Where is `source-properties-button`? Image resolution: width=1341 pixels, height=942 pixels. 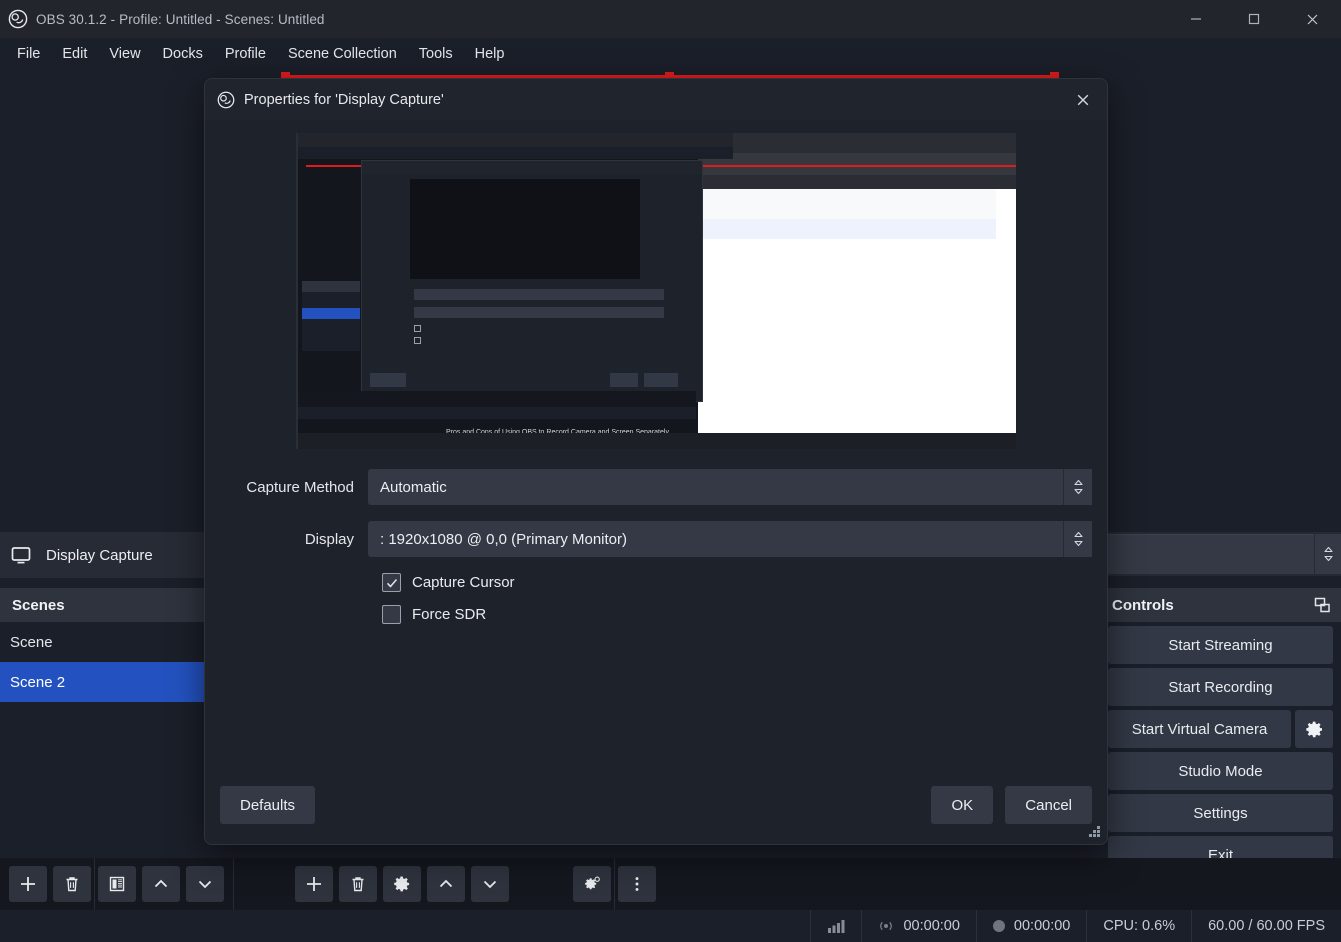 source-properties-button is located at coordinates (402, 884).